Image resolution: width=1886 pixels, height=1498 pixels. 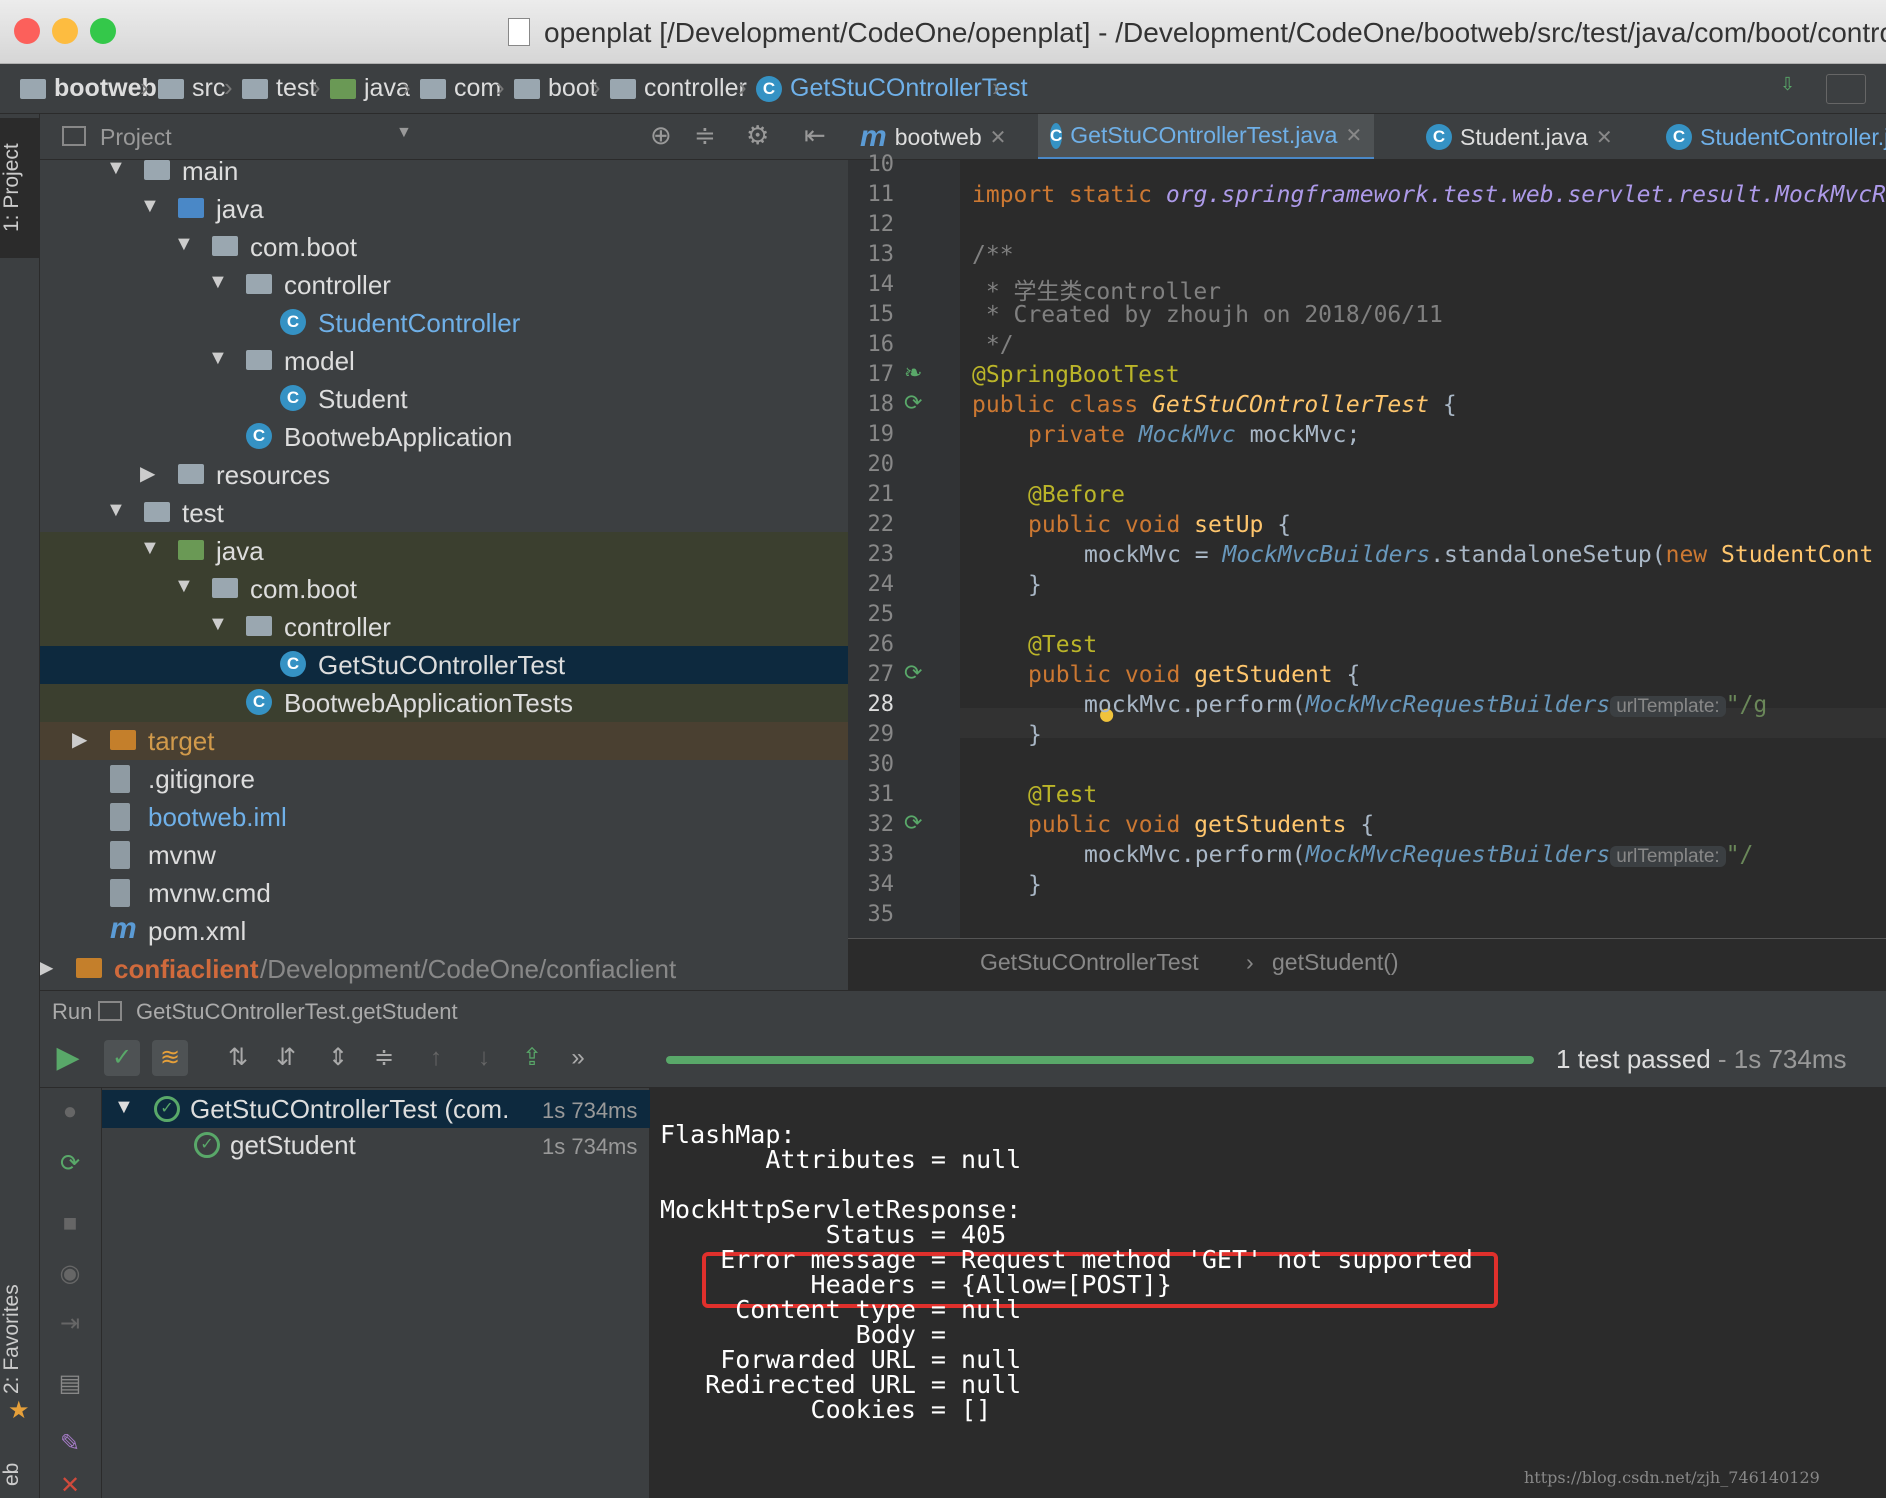 I want to click on project-tool-tab: 1: Project, so click(x=20, y=188).